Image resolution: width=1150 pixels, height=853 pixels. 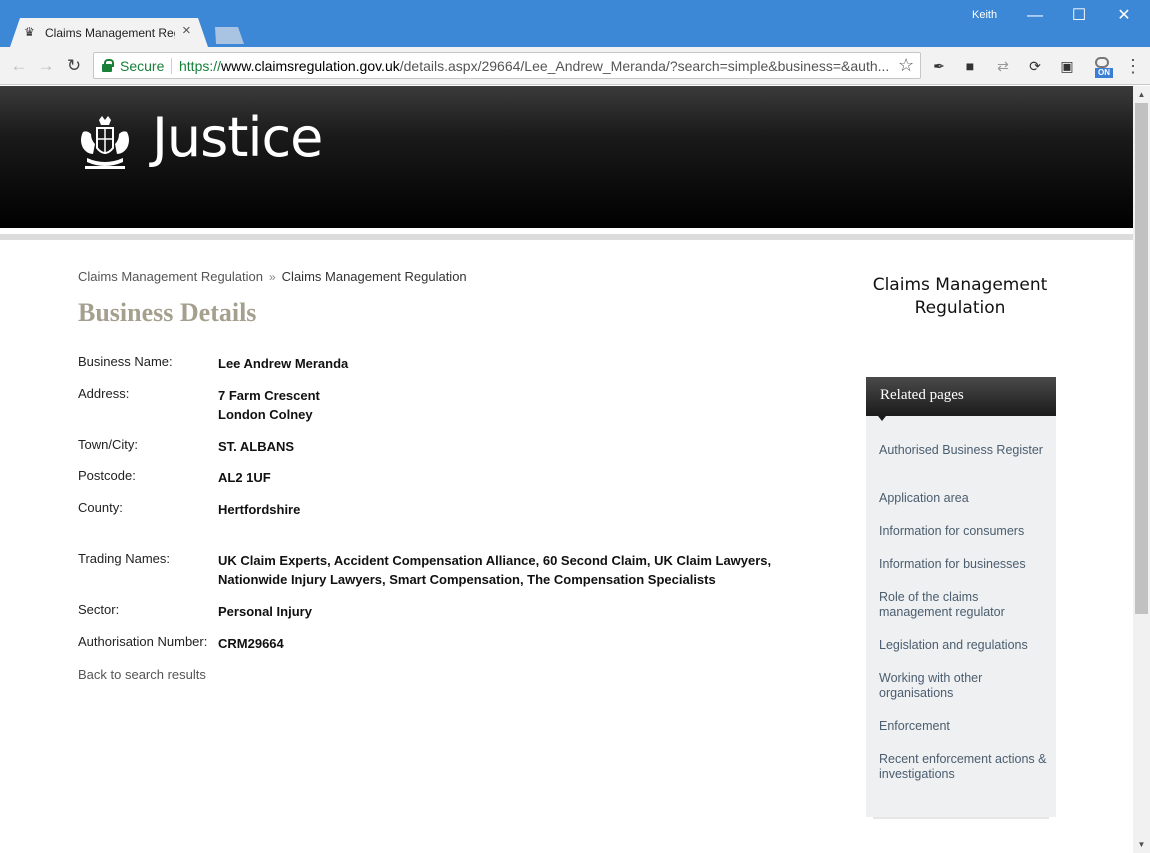 I want to click on url-protocol: https://, so click(x=200, y=66).